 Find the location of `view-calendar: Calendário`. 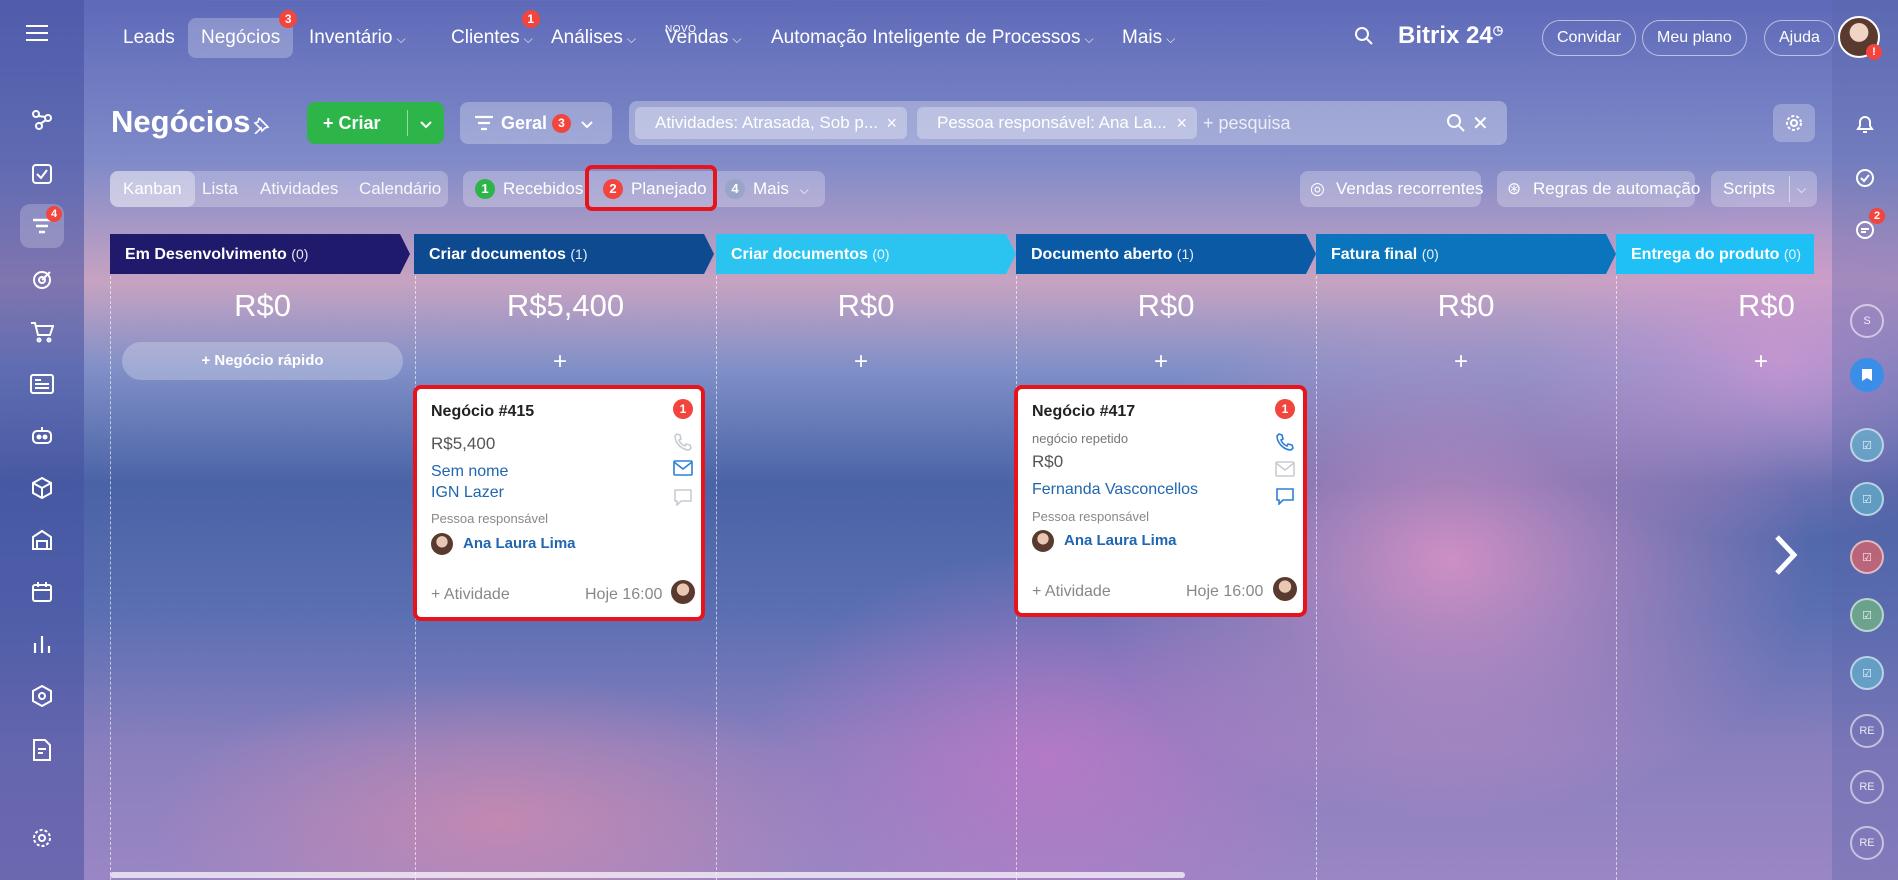

view-calendar: Calendário is located at coordinates (400, 189).